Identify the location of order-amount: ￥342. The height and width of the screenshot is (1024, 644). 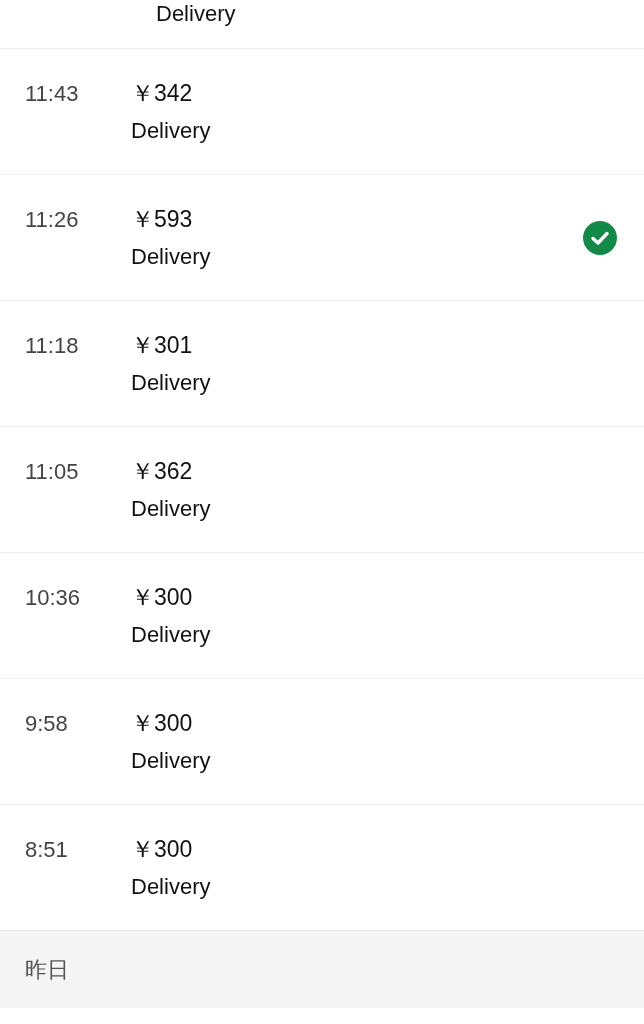
(162, 93).